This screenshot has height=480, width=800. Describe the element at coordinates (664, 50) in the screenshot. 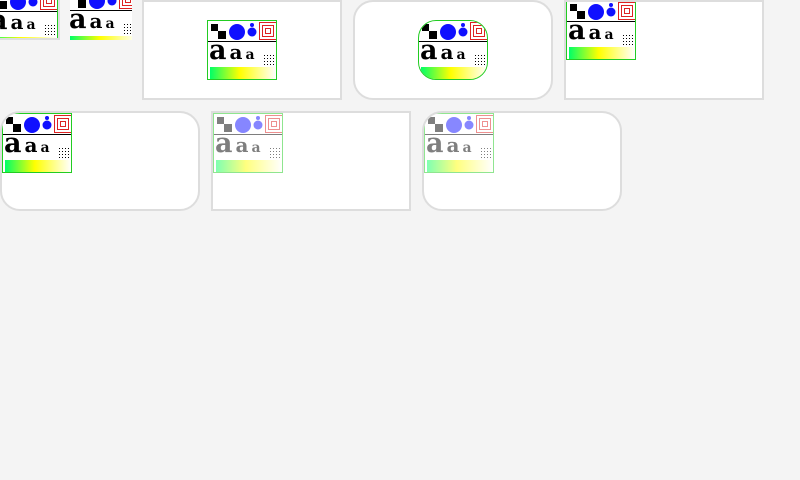

I see `frame-top-left: aaa` at that location.